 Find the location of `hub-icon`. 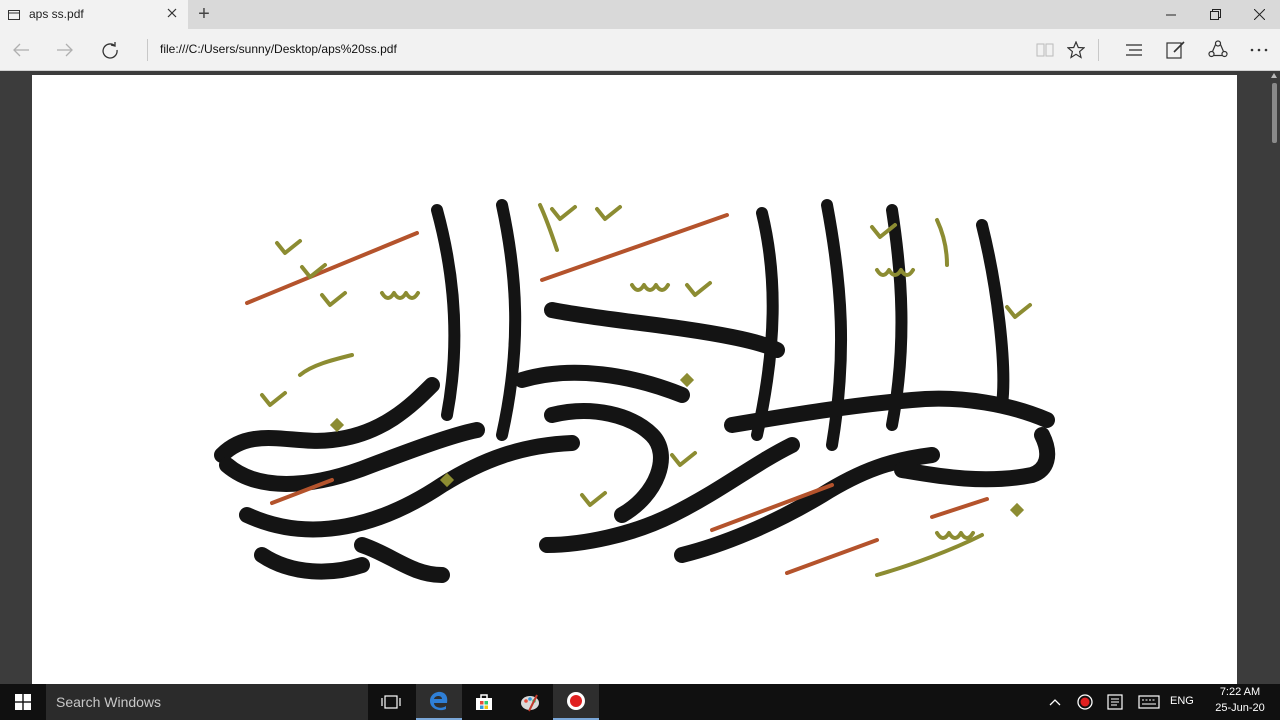

hub-icon is located at coordinates (1134, 50).